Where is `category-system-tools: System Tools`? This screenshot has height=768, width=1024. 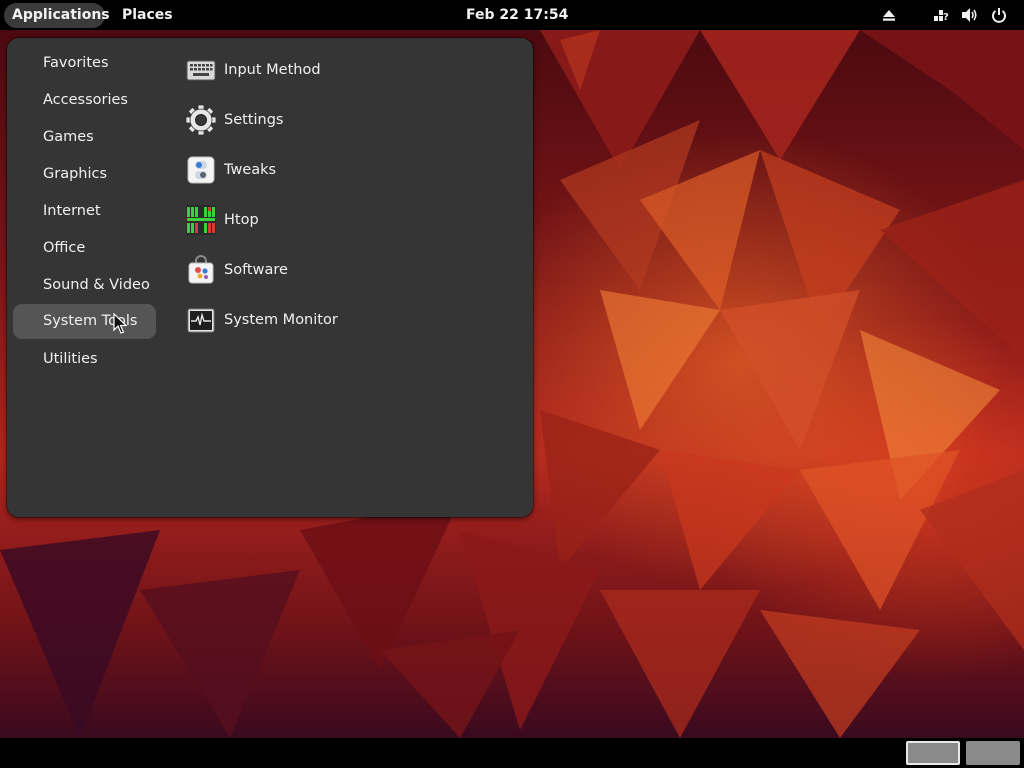 category-system-tools: System Tools is located at coordinates (84, 321).